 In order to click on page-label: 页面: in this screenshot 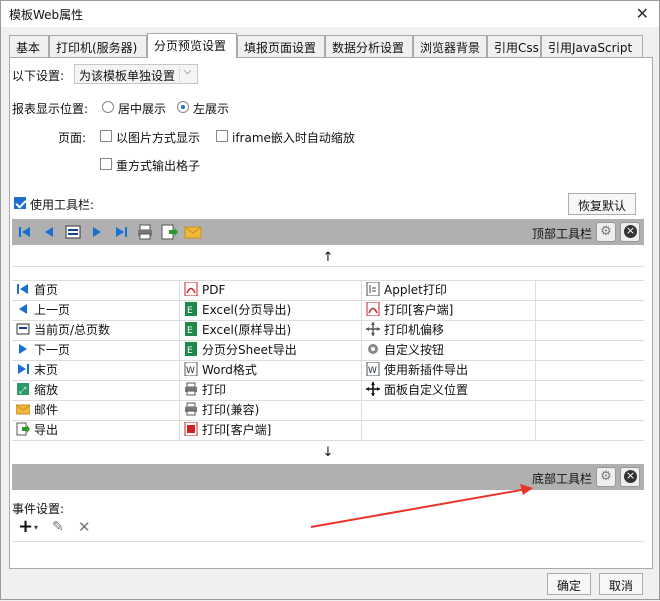, I will do `click(72, 138)`.